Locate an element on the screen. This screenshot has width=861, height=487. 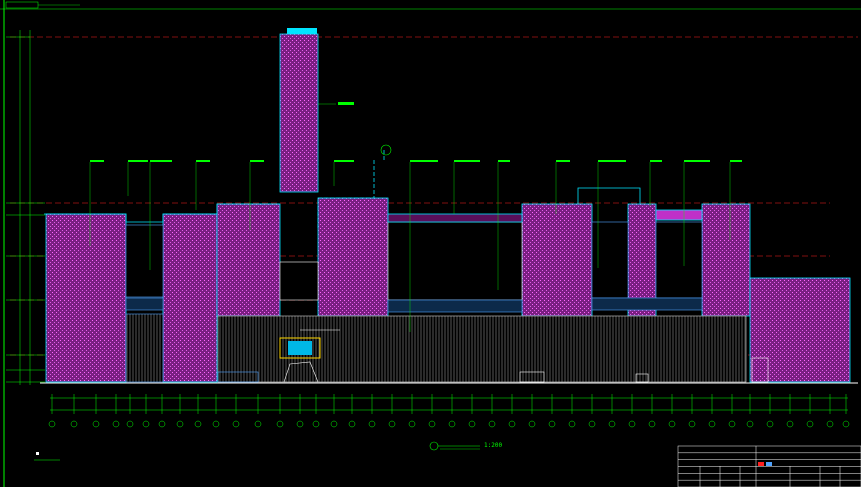
wall-left-wing is located at coordinates (86, 298).